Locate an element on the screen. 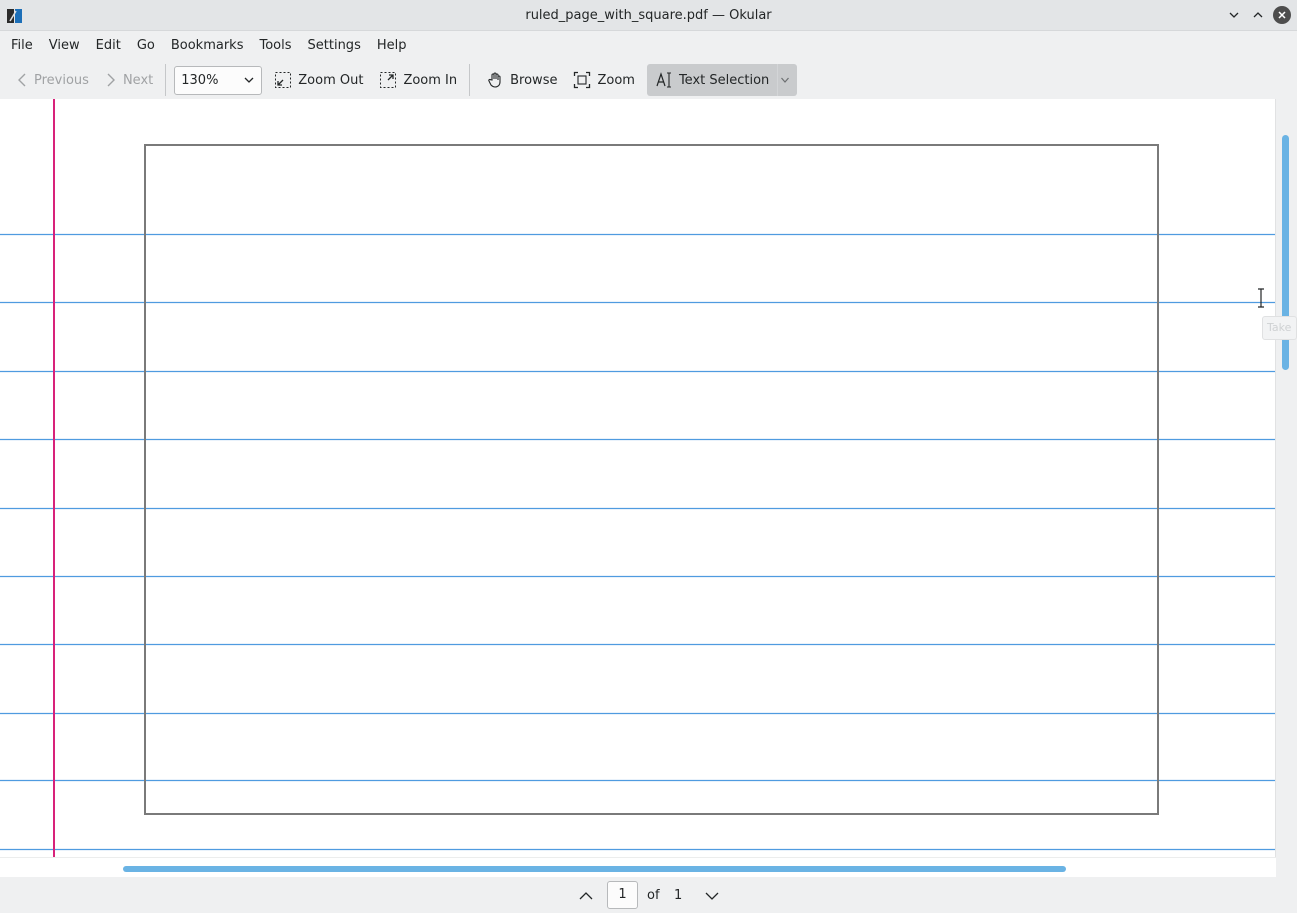  zoom-out-icon is located at coordinates (283, 80).